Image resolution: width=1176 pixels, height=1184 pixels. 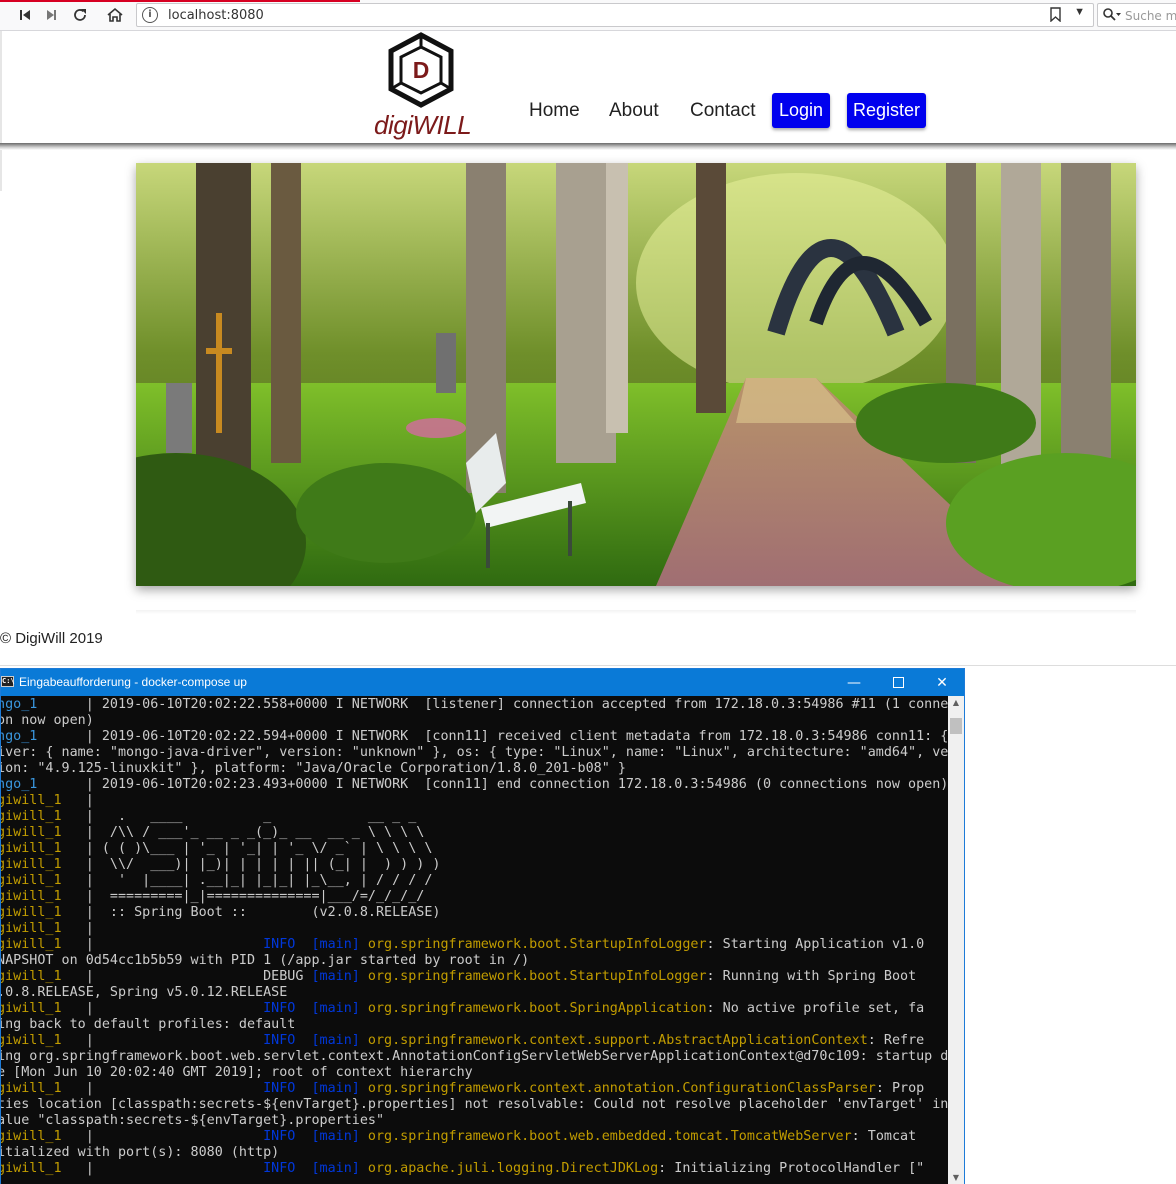 What do you see at coordinates (474, 801) in the screenshot?
I see `console-line: igiwill_1 |` at bounding box center [474, 801].